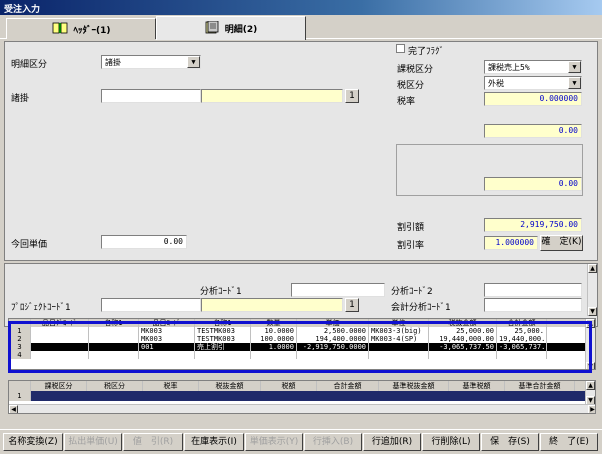  I want to click on tab-detail: 明細(2), so click(231, 28).